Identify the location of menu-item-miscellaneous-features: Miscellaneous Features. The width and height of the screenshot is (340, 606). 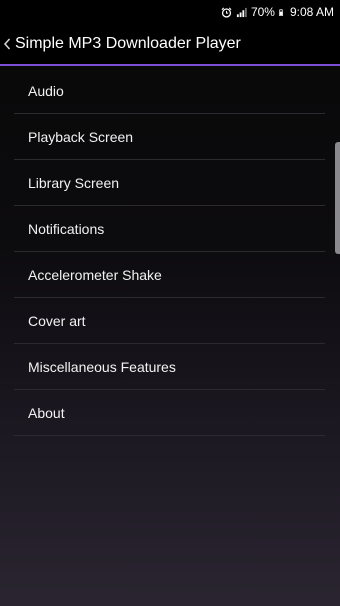
(169, 367).